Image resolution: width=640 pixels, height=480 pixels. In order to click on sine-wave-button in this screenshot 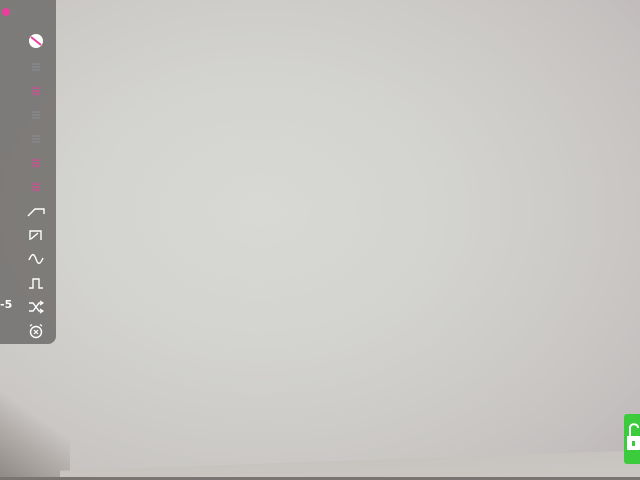, I will do `click(36, 259)`.